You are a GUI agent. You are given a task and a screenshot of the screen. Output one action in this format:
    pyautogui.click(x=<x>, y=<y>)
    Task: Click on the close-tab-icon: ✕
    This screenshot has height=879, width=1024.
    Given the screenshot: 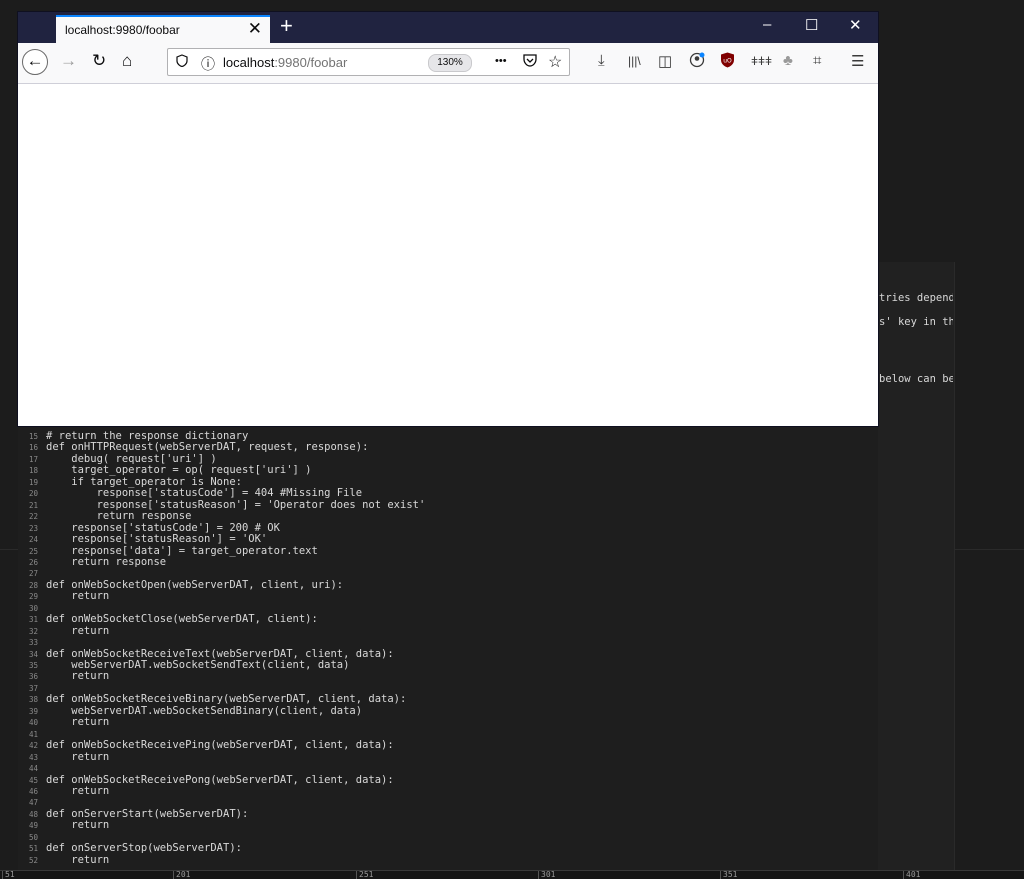 What is the action you would take?
    pyautogui.click(x=255, y=29)
    